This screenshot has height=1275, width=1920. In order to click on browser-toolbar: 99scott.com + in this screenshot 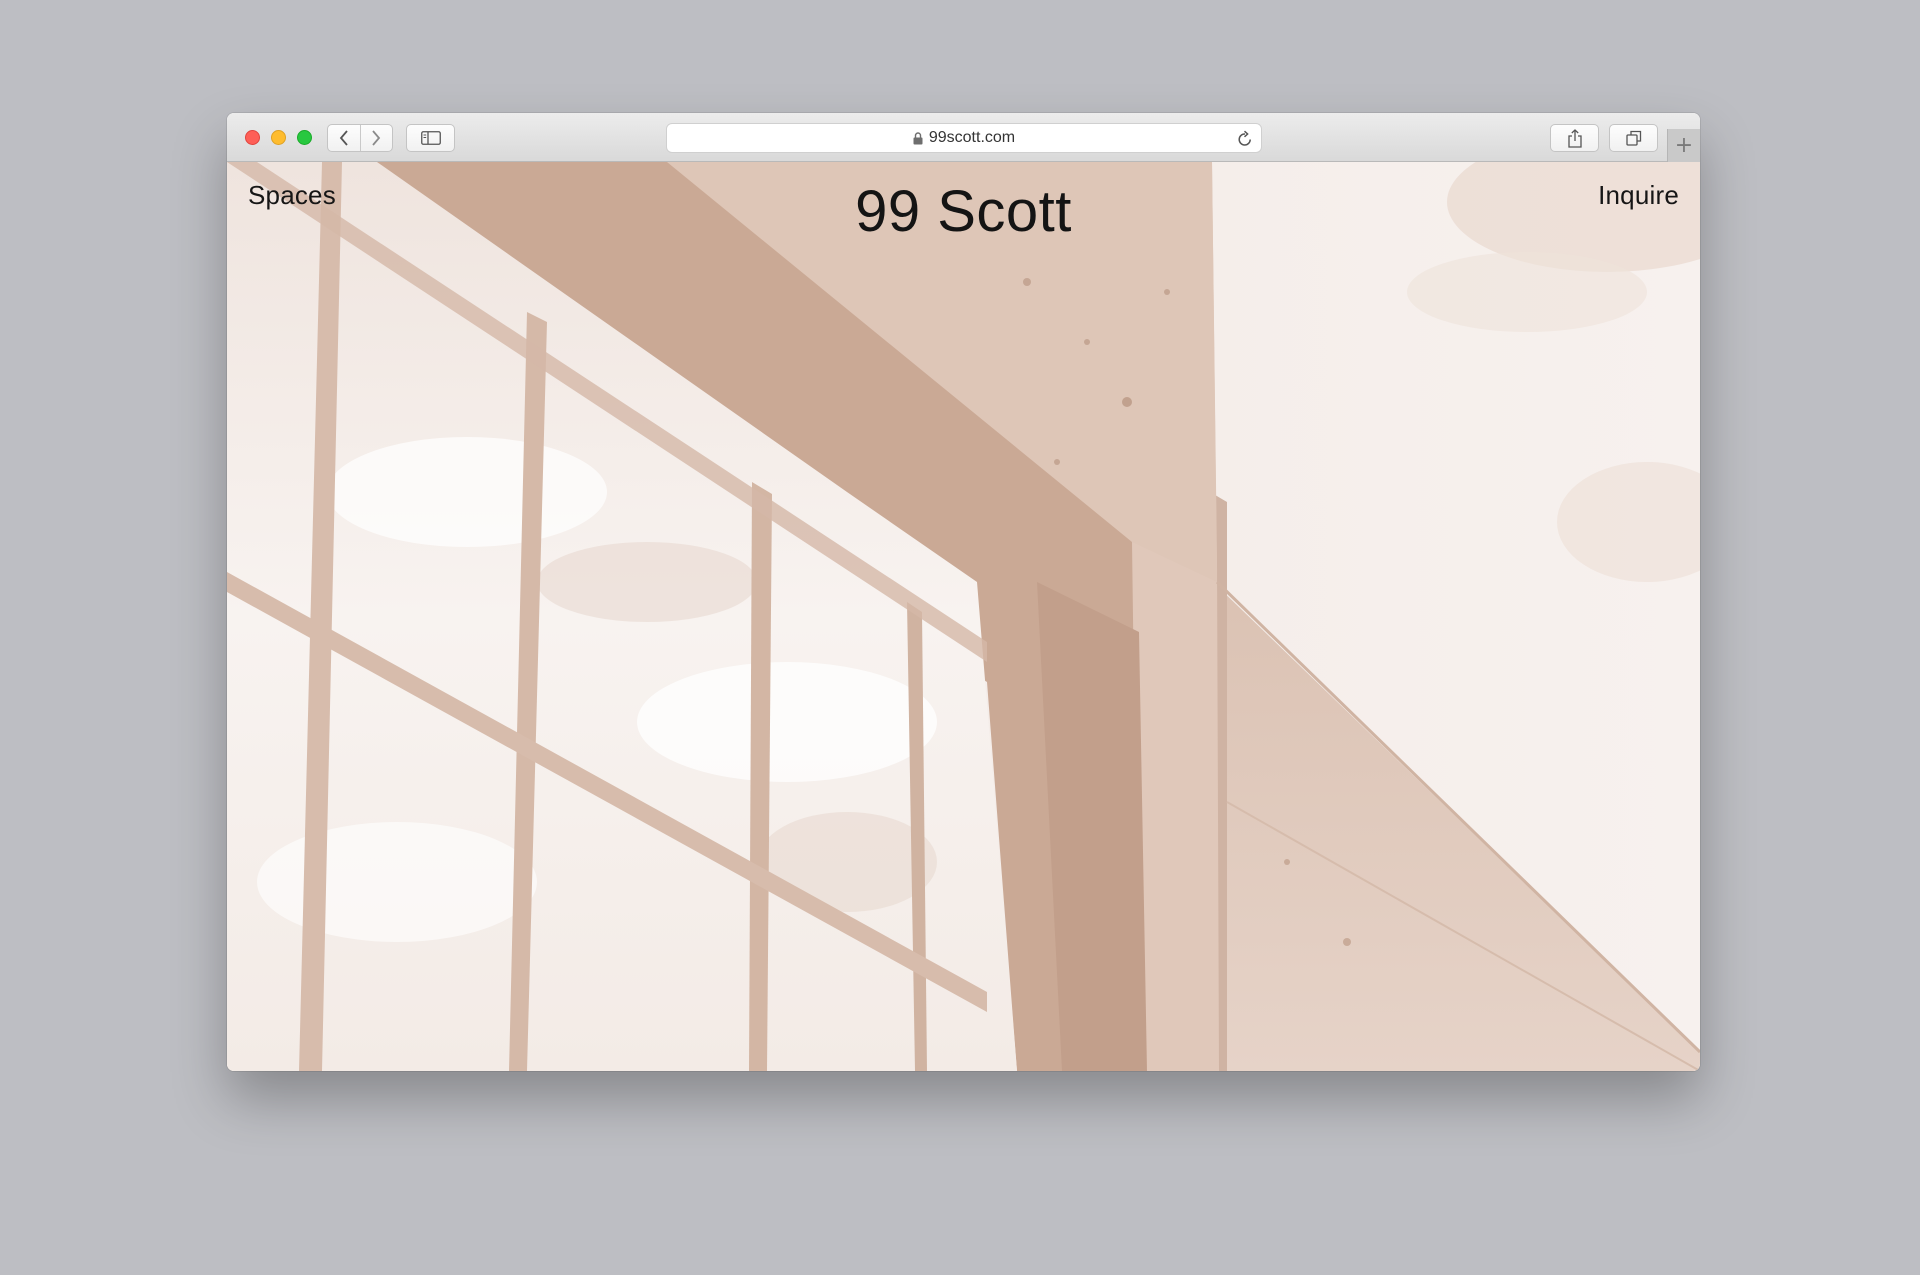, I will do `click(963, 137)`.